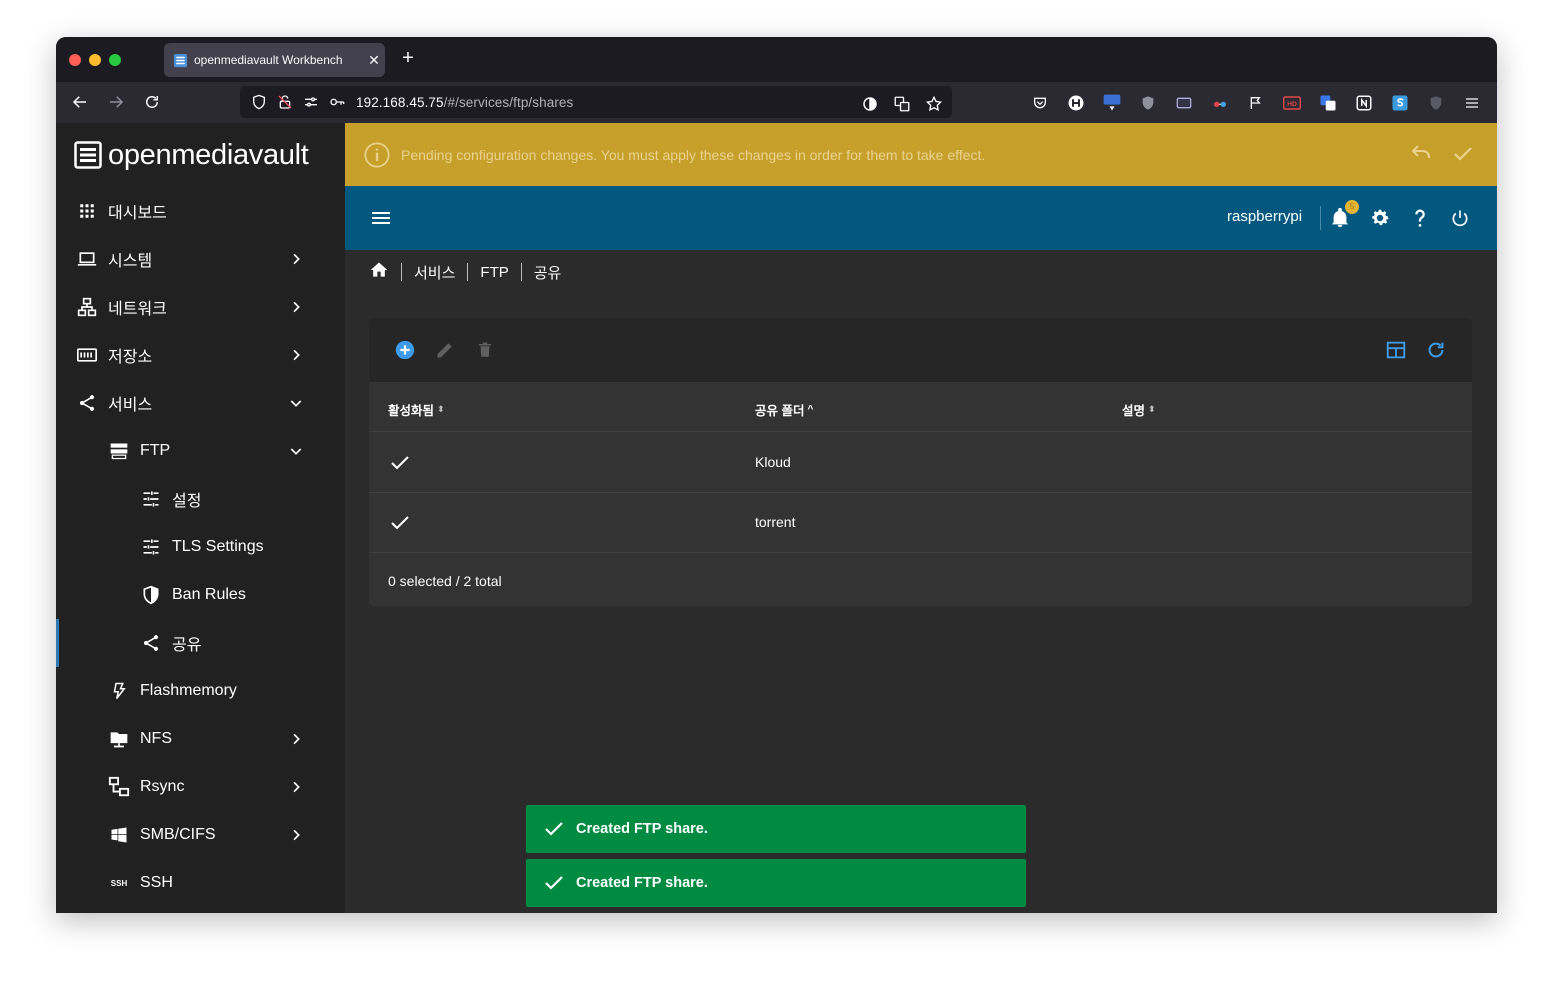 The image size is (1552, 987). I want to click on table-row: Kloud, so click(920, 463).